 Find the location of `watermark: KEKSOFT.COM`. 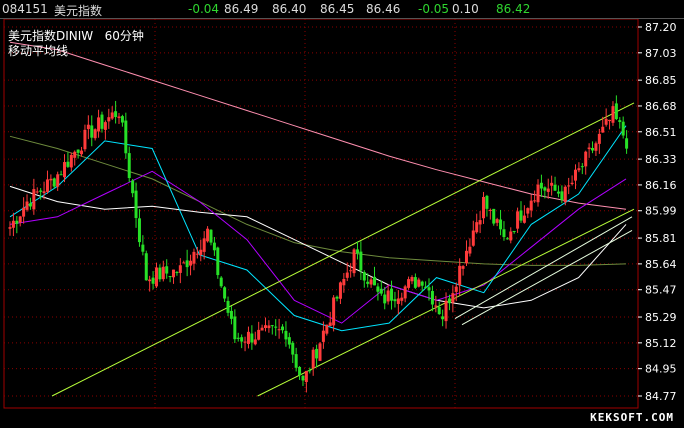

watermark: KEKSOFT.COM is located at coordinates (632, 417).